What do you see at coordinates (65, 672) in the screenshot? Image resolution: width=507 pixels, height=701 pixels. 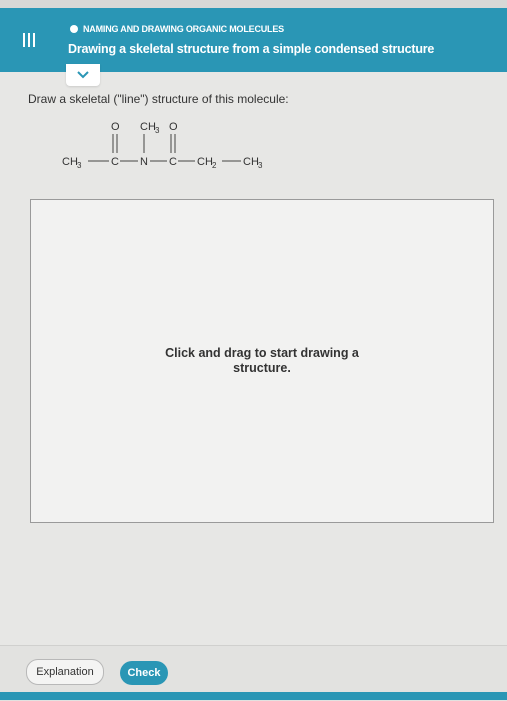 I see `explanation-button: Explanation` at bounding box center [65, 672].